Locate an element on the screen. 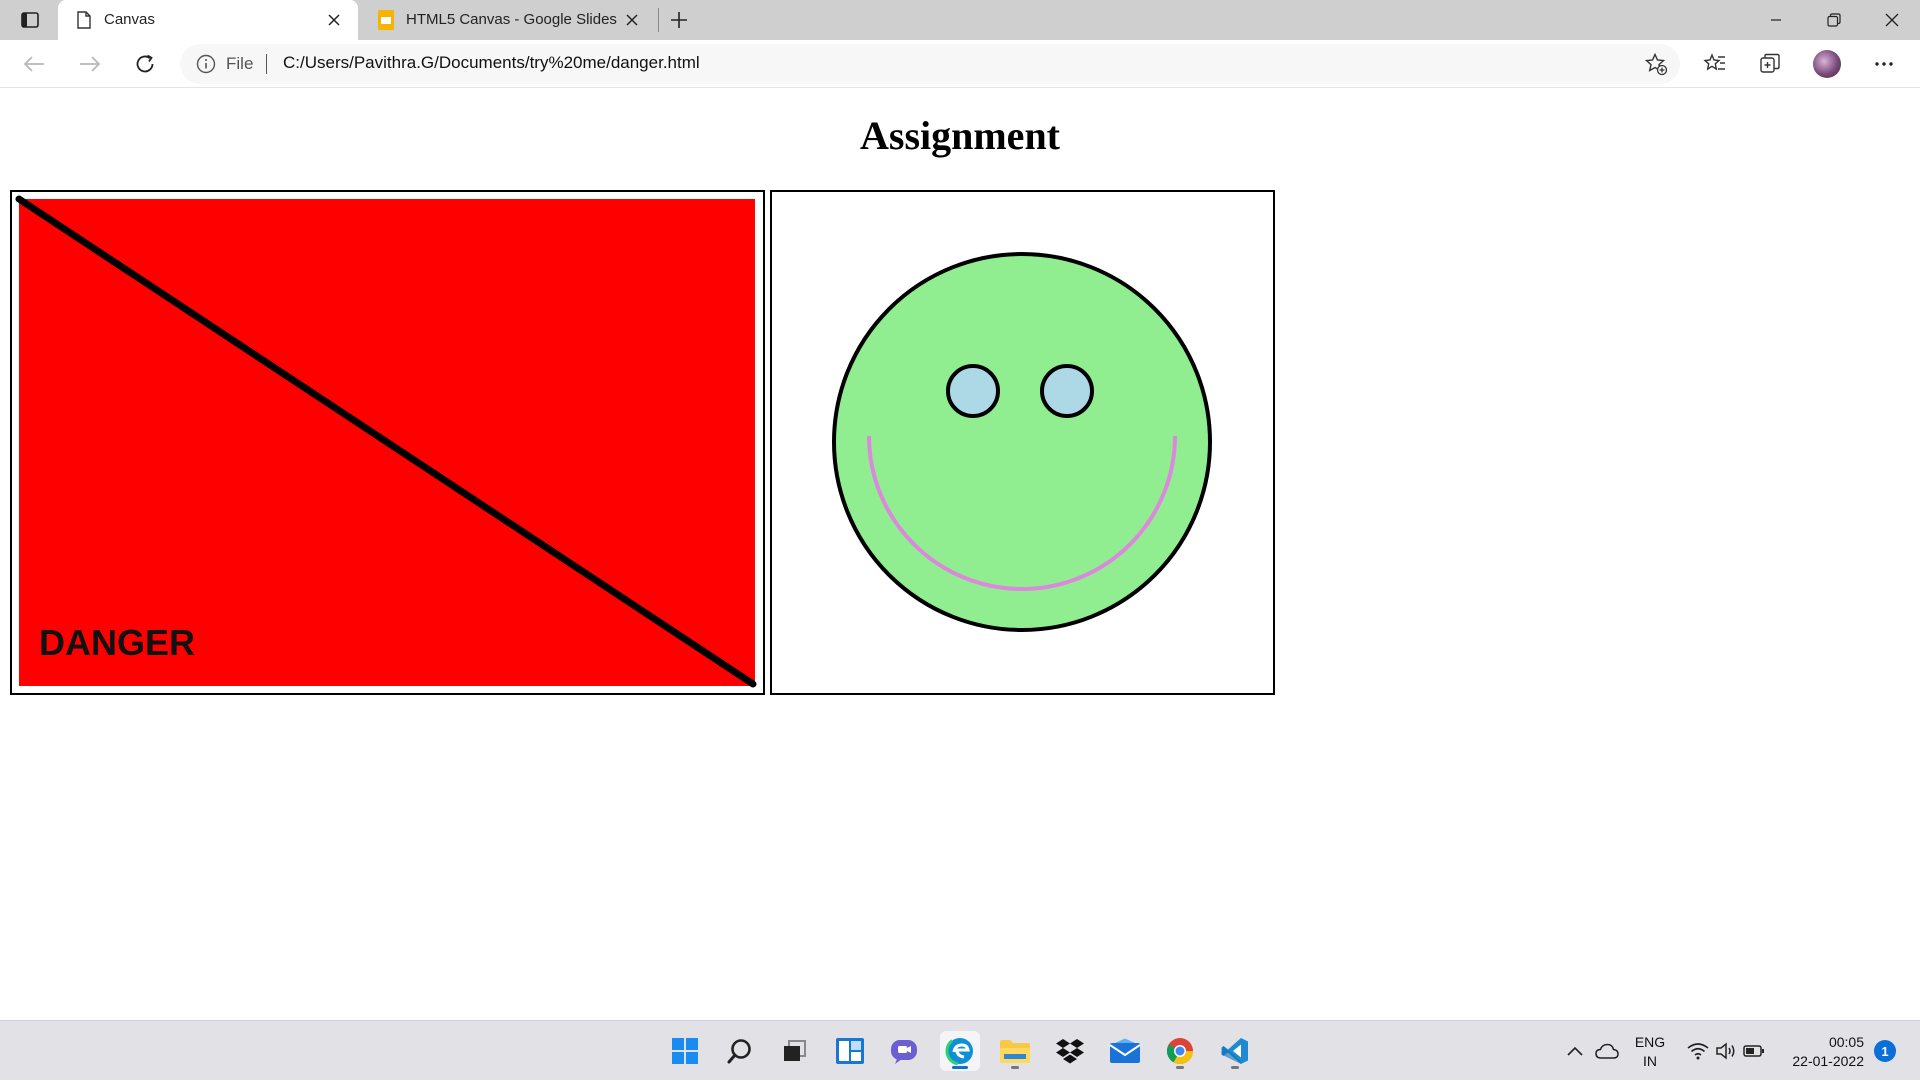 The width and height of the screenshot is (1920, 1081). smiley-canvas is located at coordinates (1022, 442).